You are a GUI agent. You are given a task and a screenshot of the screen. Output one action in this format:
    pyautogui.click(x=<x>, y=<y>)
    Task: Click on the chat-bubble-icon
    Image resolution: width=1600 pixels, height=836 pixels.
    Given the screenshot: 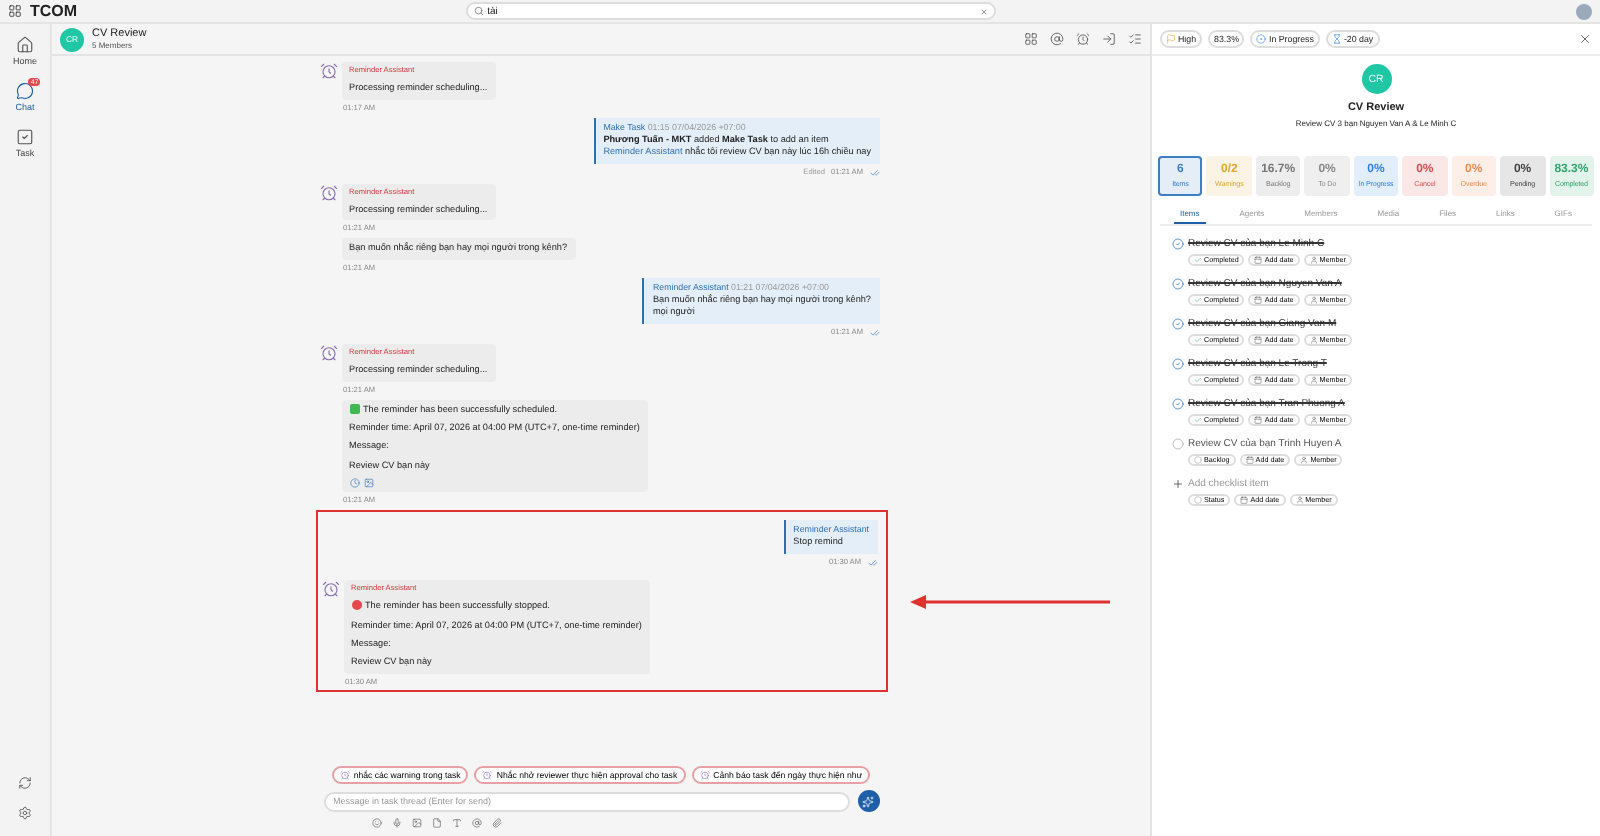 What is the action you would take?
    pyautogui.click(x=24, y=91)
    